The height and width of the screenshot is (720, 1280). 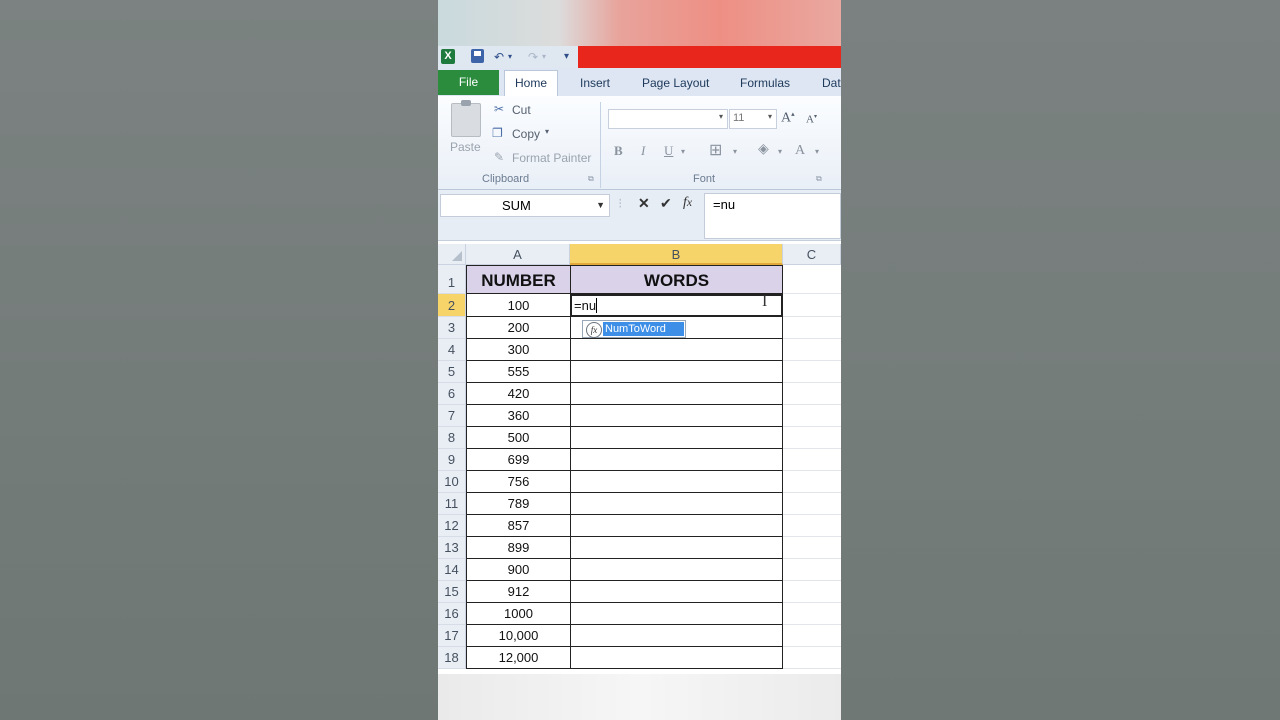 I want to click on grow-font-icon: A▴, so click(x=788, y=118).